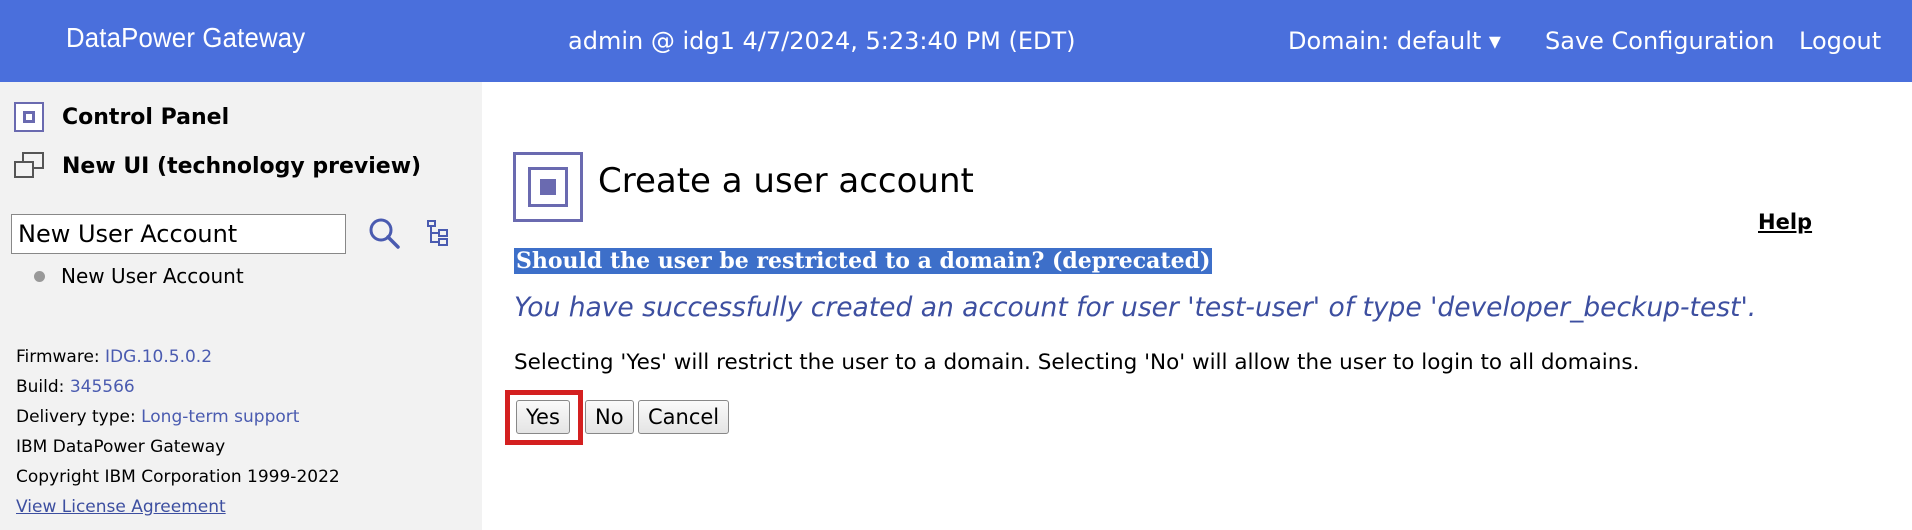 The height and width of the screenshot is (530, 1912). I want to click on search-result-item: New User Account, so click(139, 276).